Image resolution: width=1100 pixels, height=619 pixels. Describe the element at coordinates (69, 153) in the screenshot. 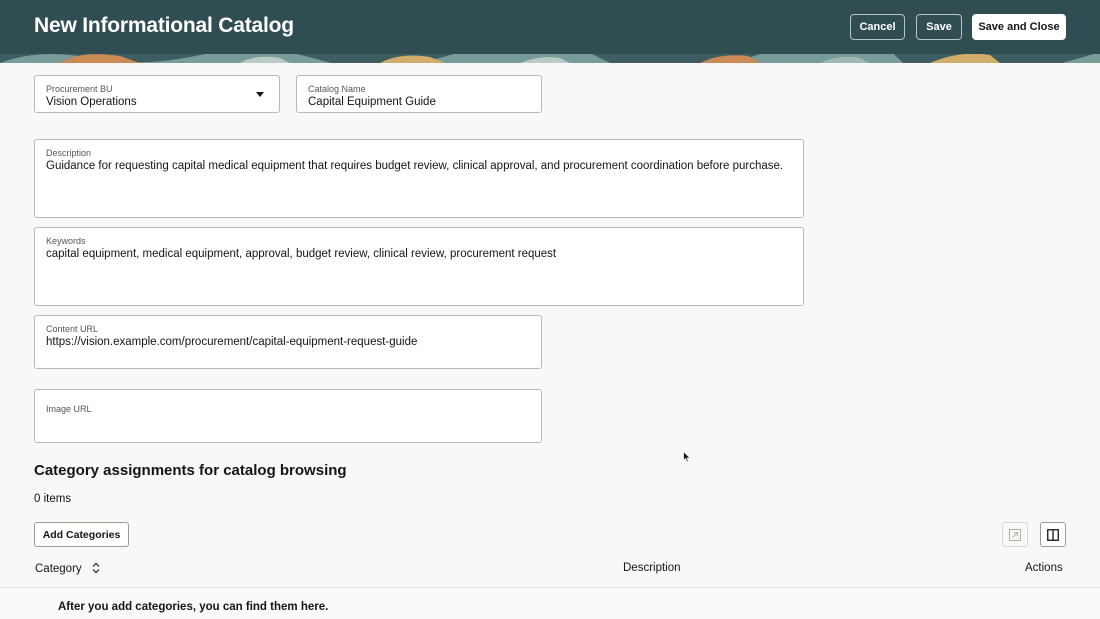

I see `description-label: Description` at that location.